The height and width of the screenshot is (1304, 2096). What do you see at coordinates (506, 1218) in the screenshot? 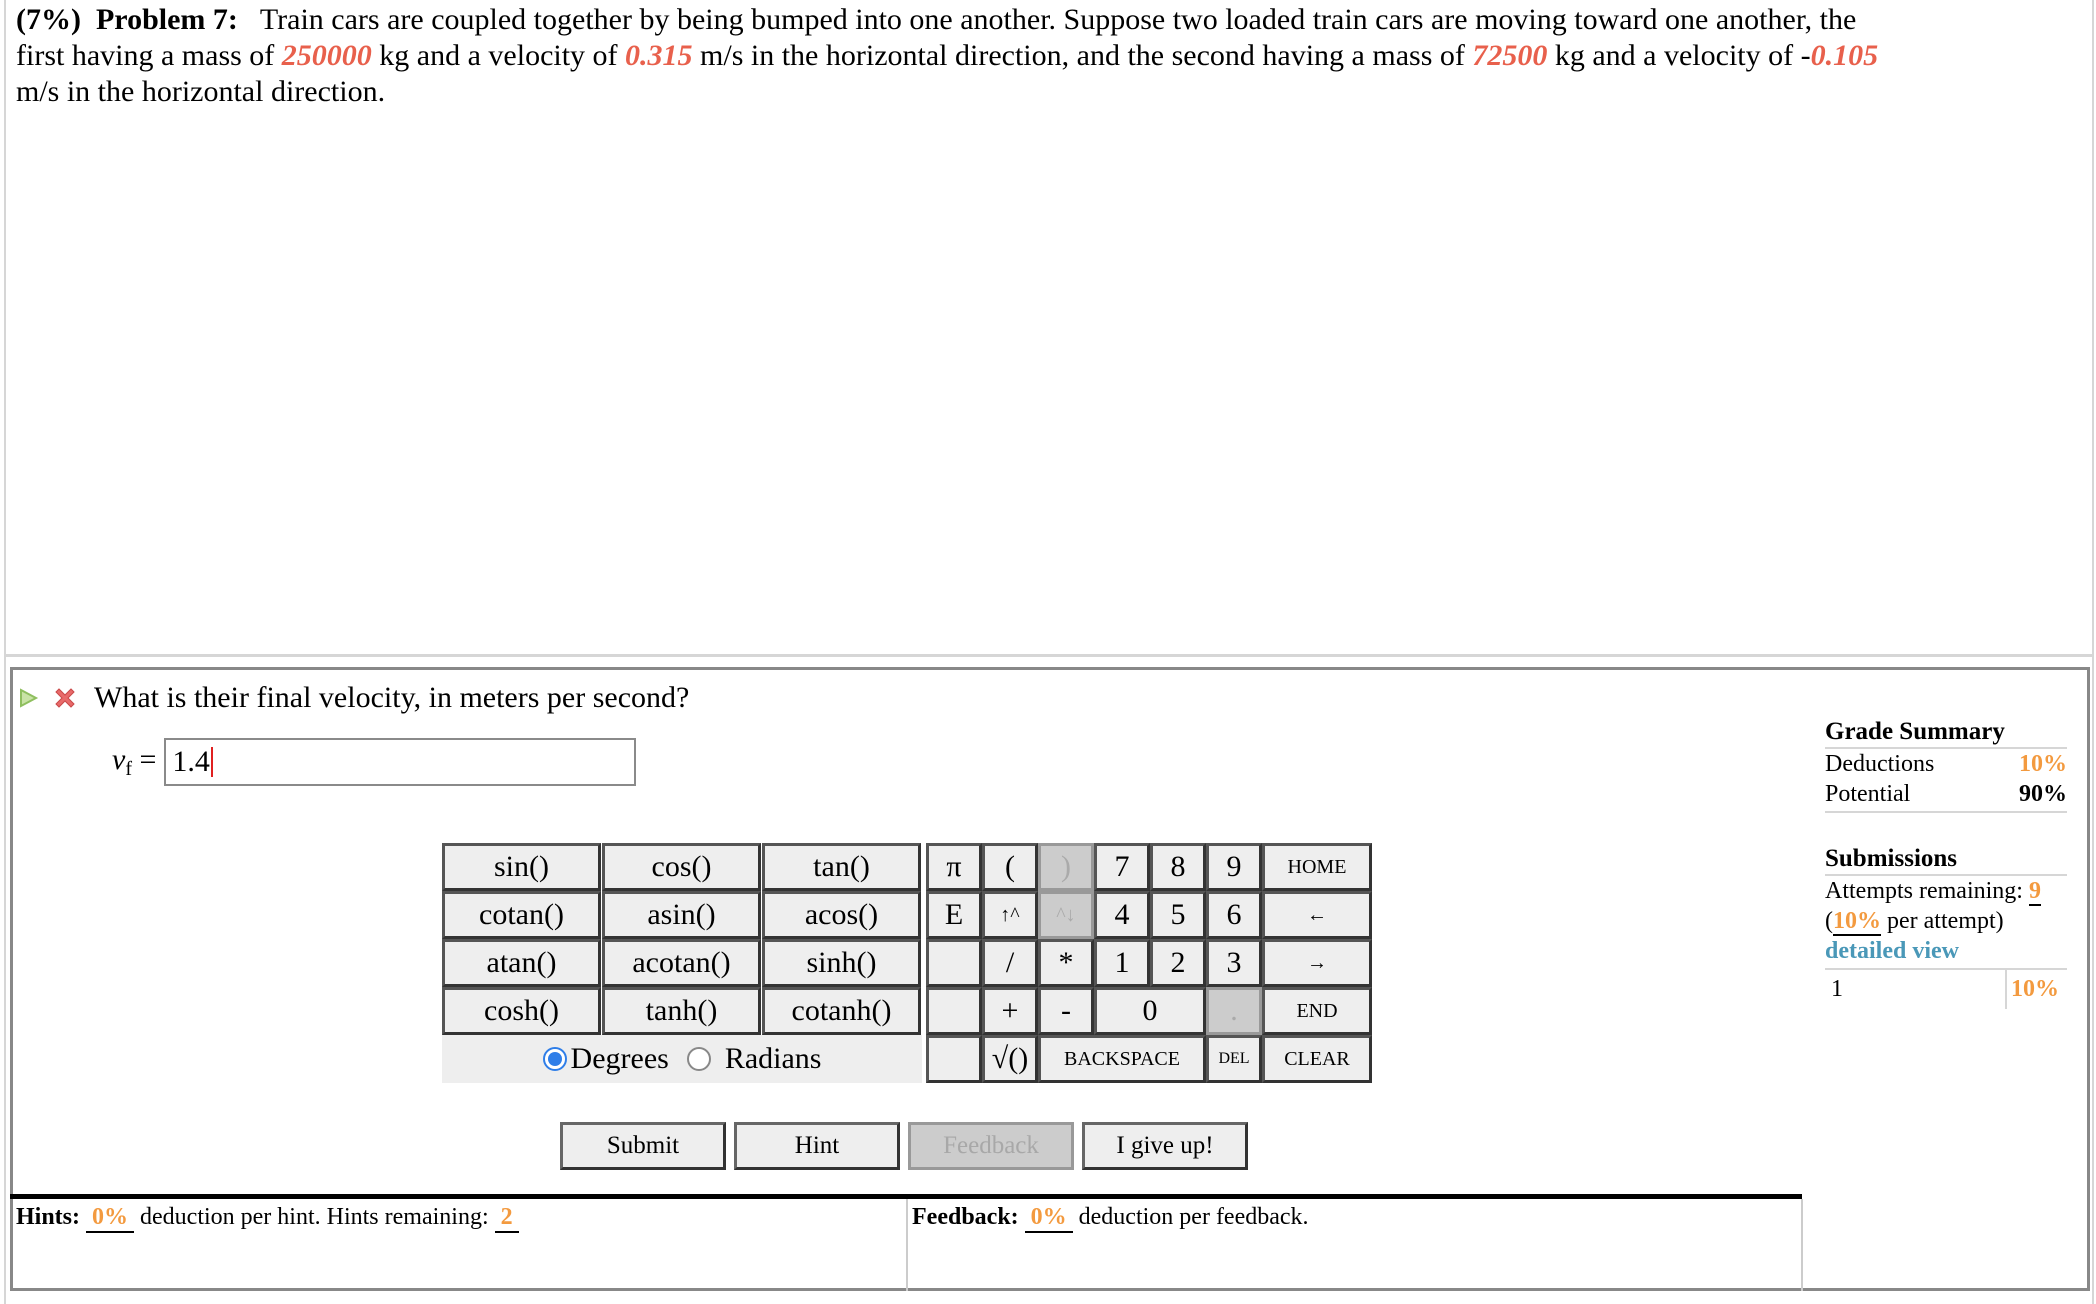
I see `hints-remaining: 2` at bounding box center [506, 1218].